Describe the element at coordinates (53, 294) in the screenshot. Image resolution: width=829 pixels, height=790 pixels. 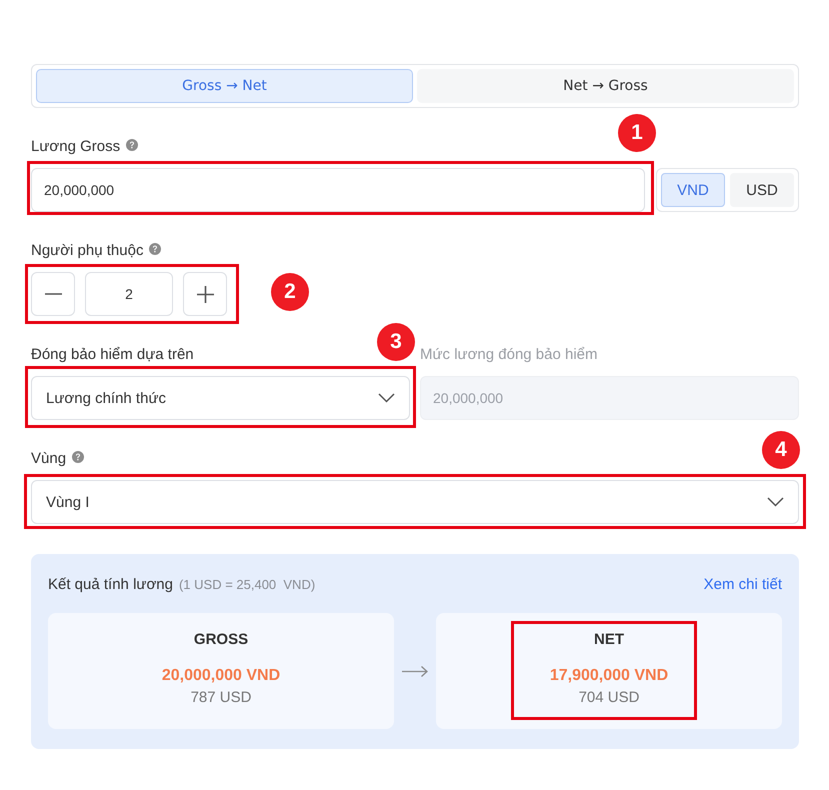
I see `minus-icon` at that location.